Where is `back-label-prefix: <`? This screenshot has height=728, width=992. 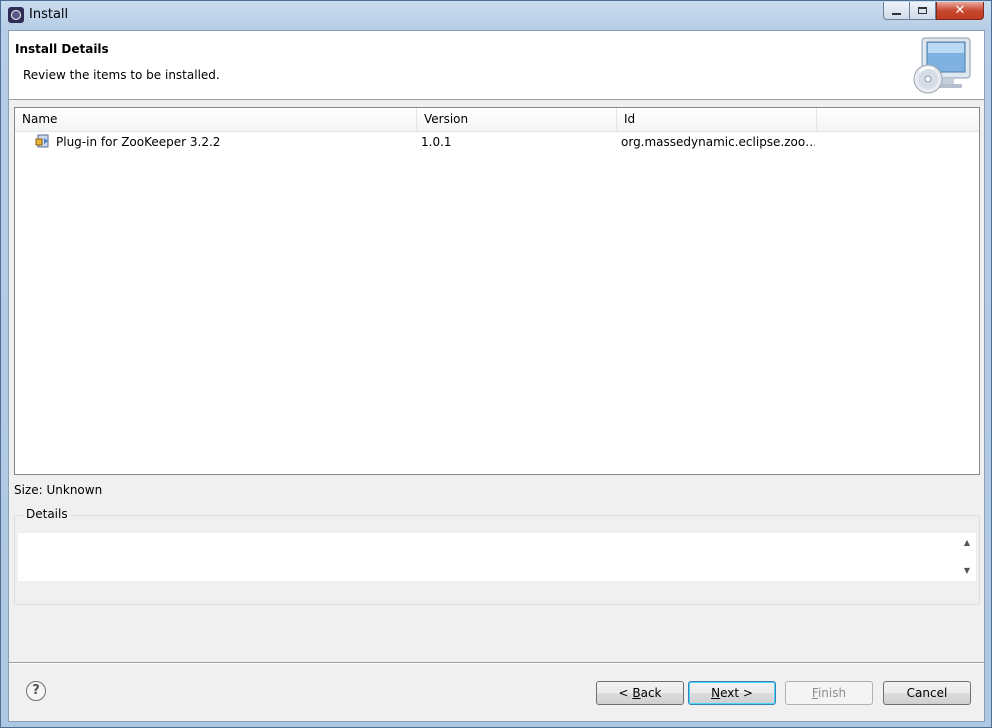
back-label-prefix: < is located at coordinates (625, 693).